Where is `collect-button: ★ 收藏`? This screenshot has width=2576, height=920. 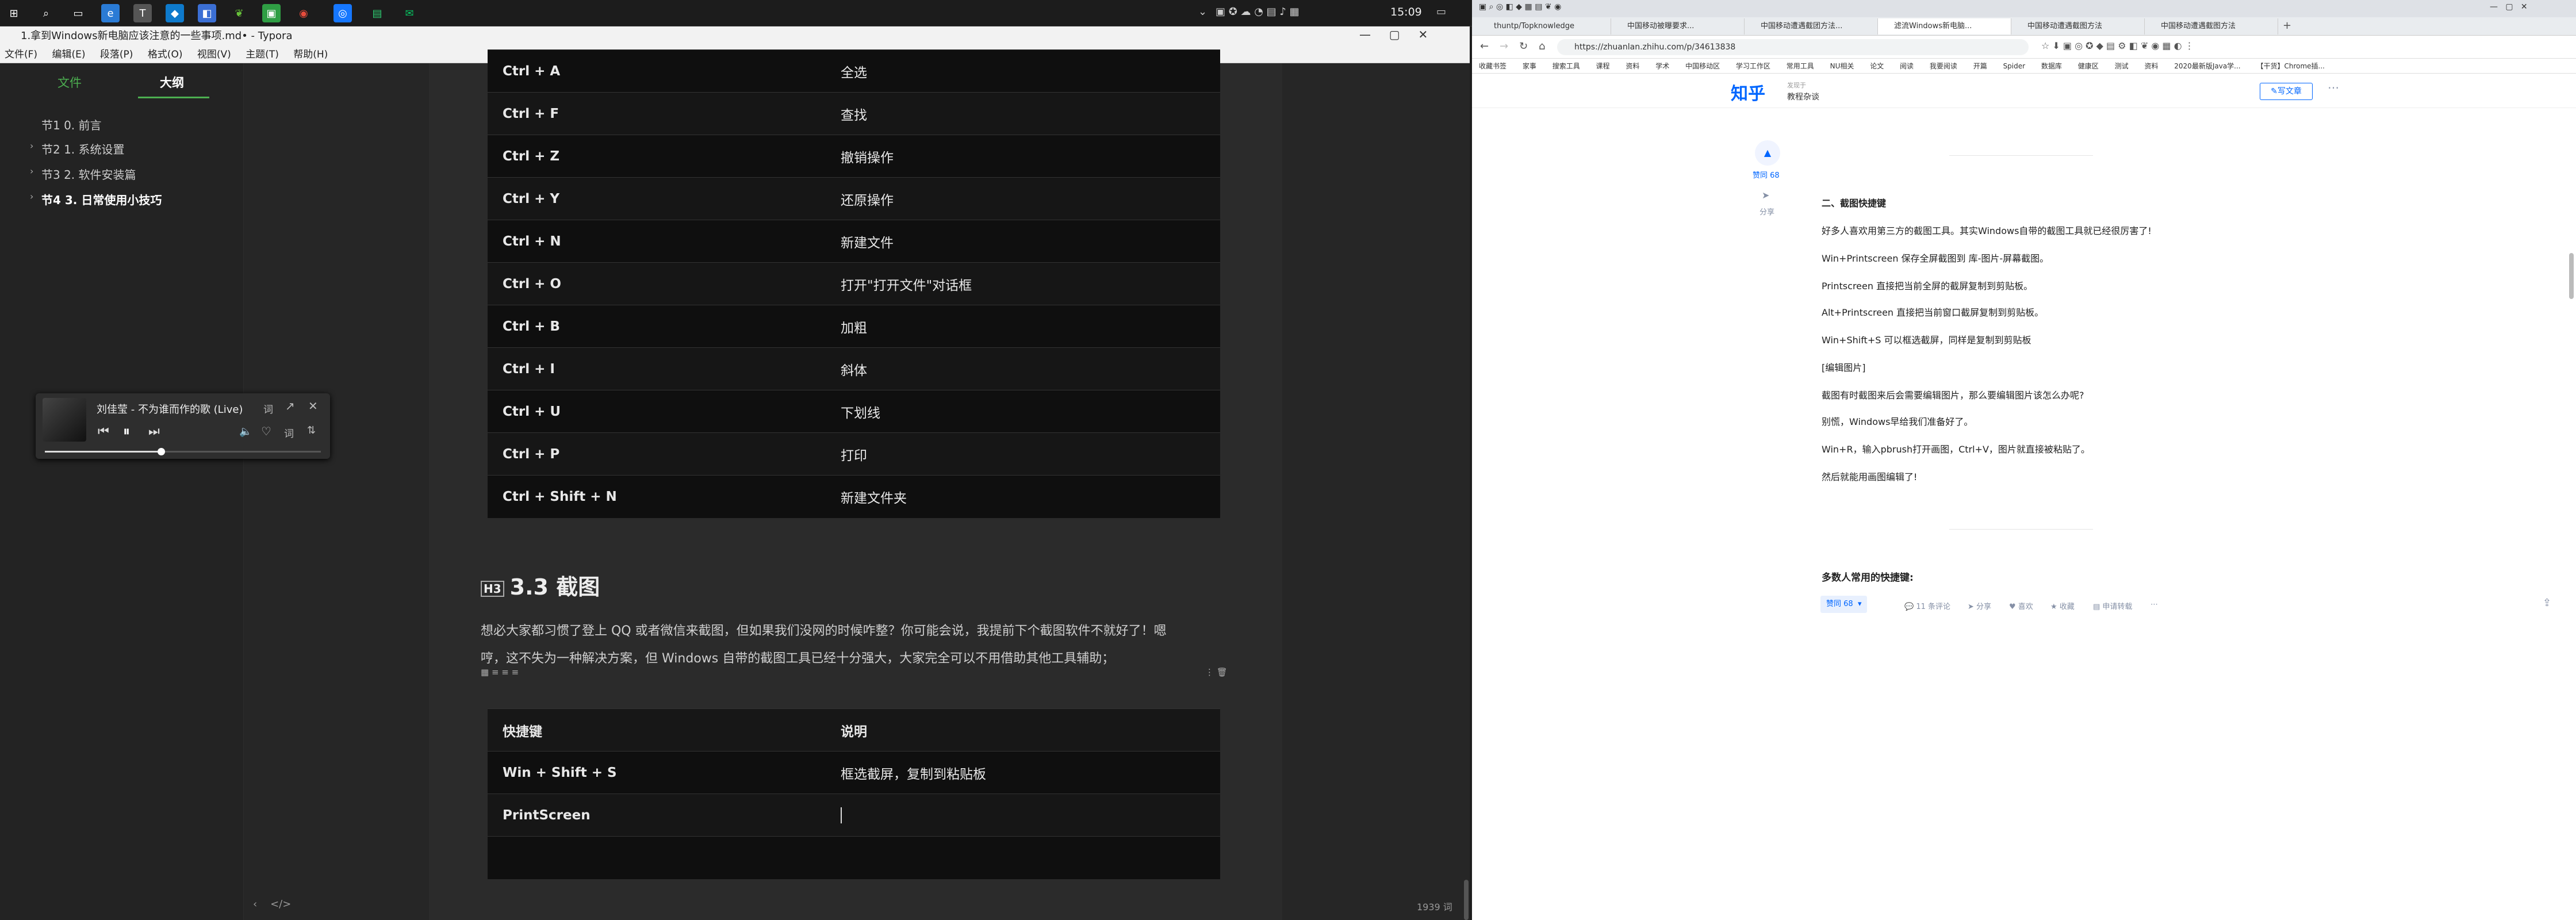 collect-button: ★ 收藏 is located at coordinates (2062, 605).